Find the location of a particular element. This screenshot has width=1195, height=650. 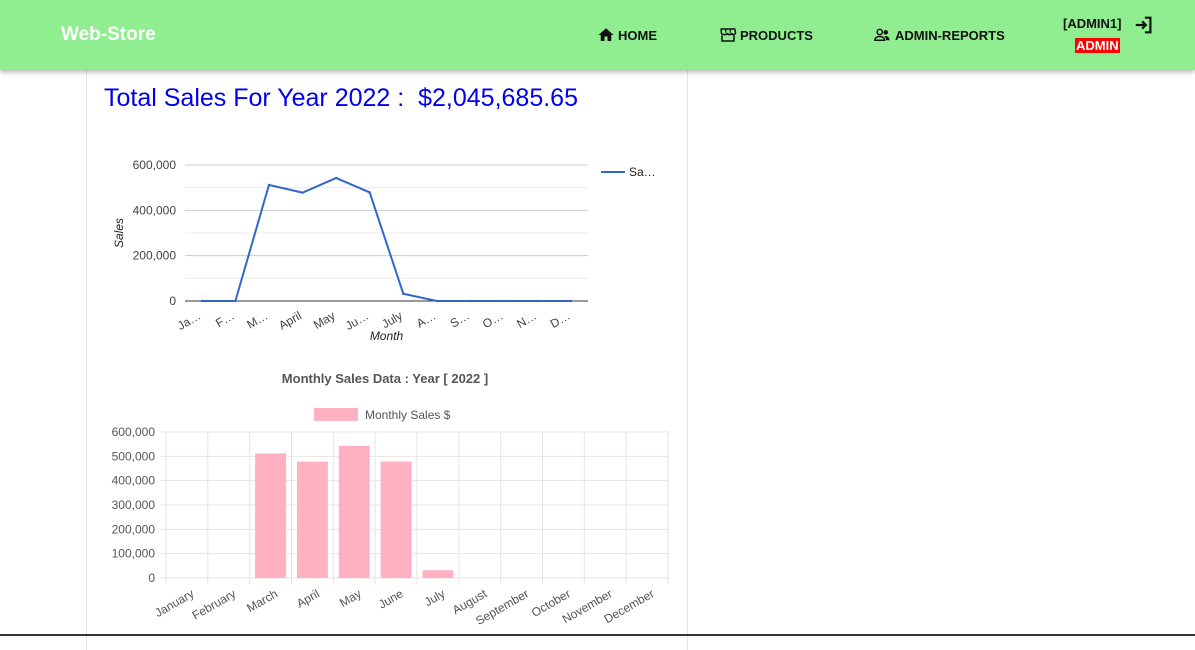

bar-chart-y-tick-label: 400,000 is located at coordinates (134, 481).